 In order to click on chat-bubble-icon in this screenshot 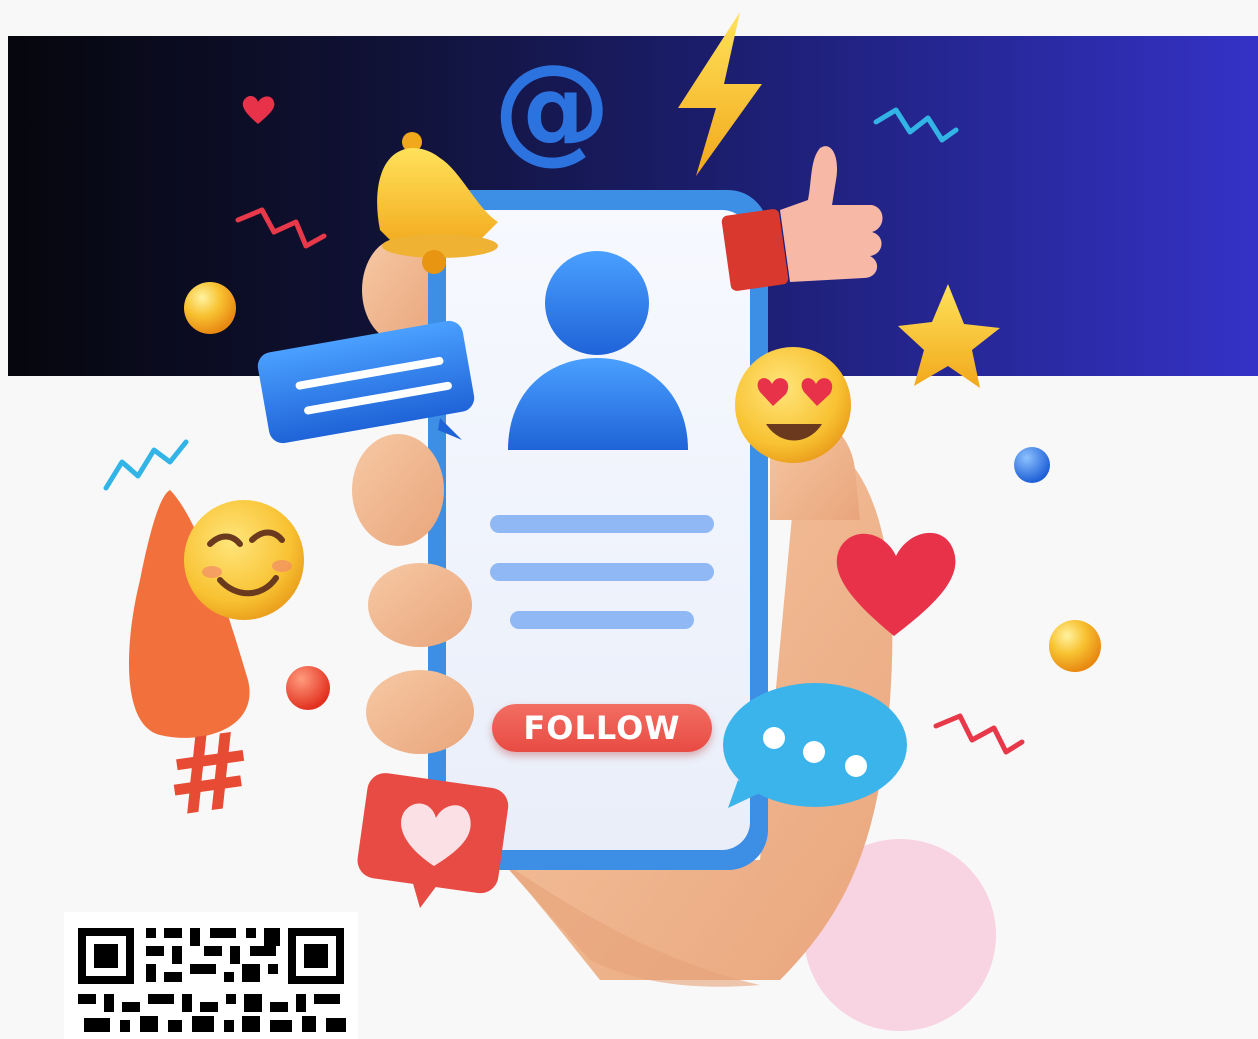, I will do `click(366, 382)`.